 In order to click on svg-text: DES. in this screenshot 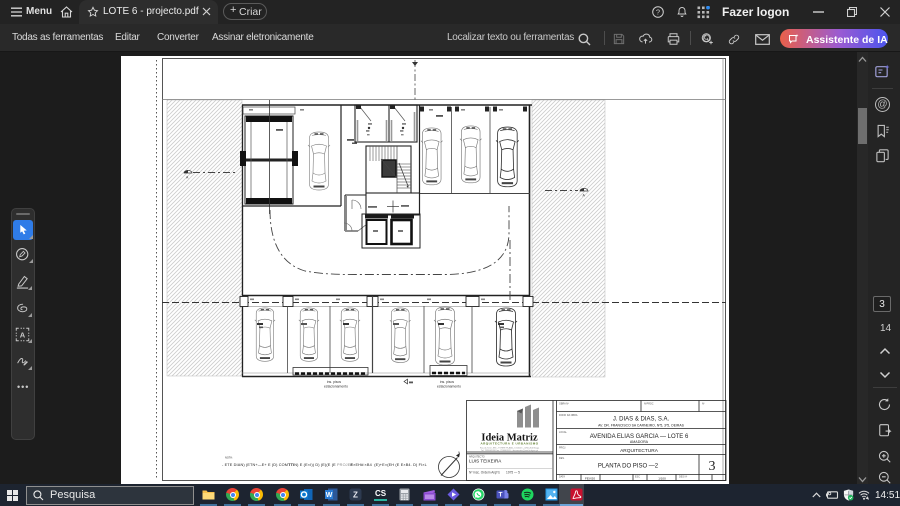, I will do `click(562, 458)`.